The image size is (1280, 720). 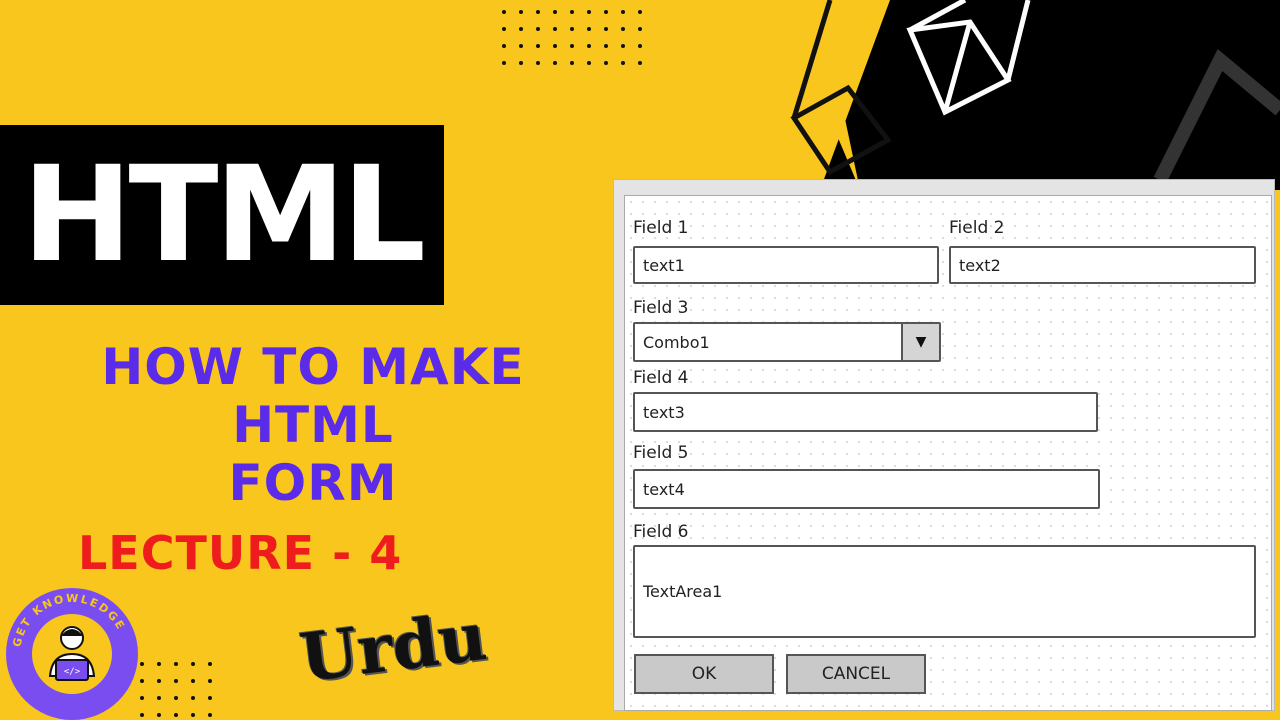 I want to click on field-4-input: text3, so click(x=865, y=412).